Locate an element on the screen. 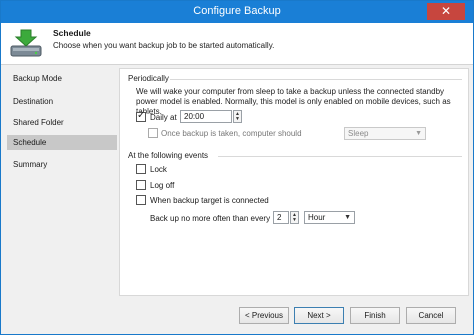  daily-time-spinner: ▲ ▼ is located at coordinates (237, 116).